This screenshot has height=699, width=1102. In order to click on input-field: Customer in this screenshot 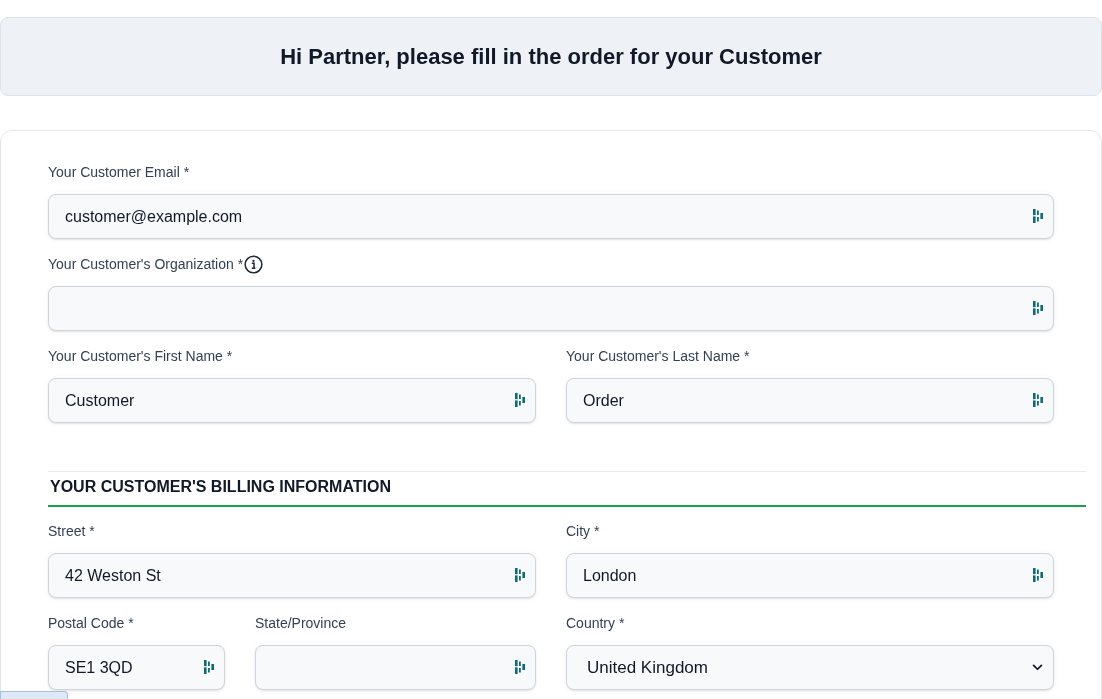, I will do `click(292, 400)`.